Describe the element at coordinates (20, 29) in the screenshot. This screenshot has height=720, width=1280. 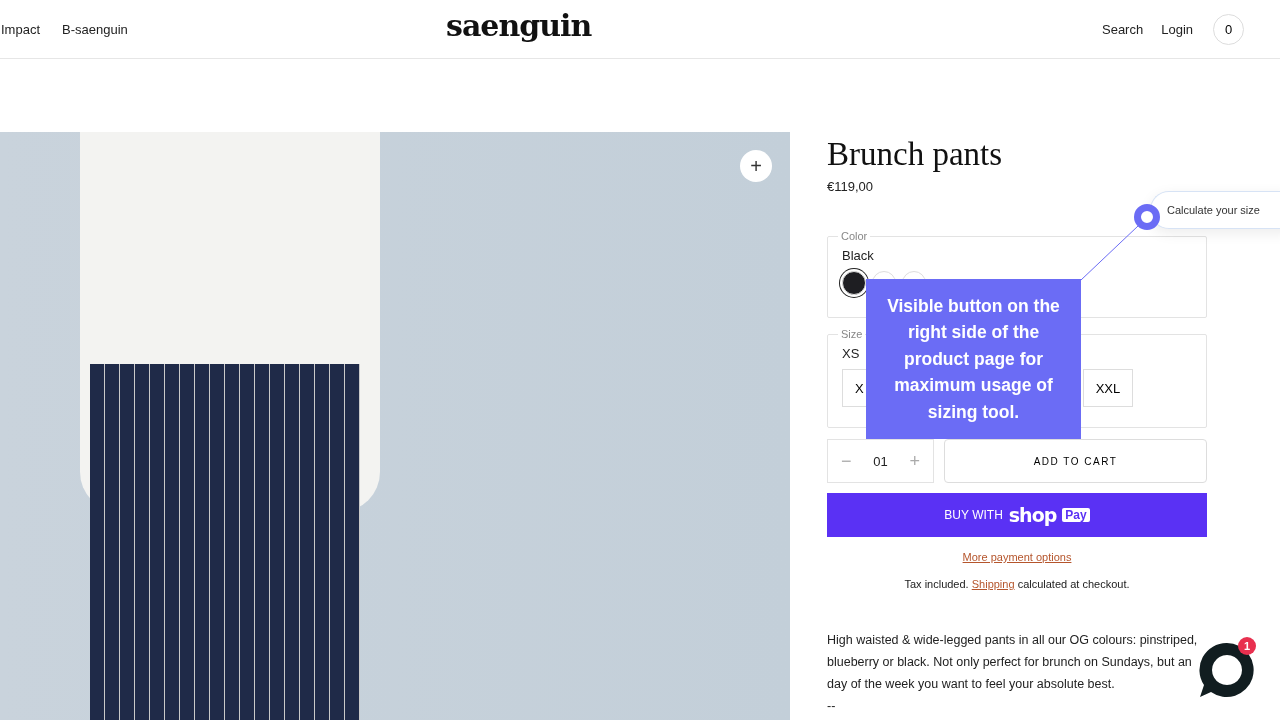
I see `nav-link: Impact` at that location.